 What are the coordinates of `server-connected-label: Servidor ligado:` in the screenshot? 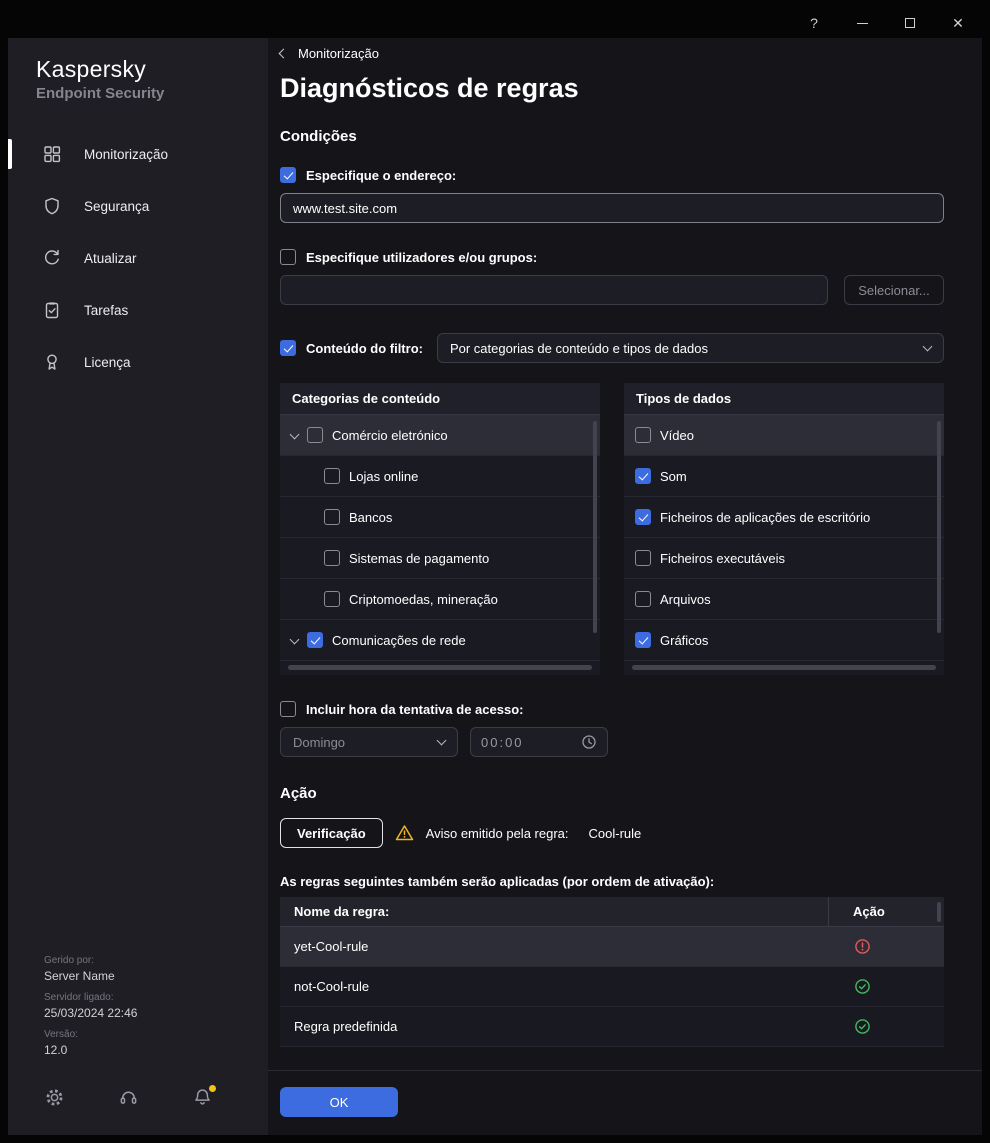 It's located at (79, 997).